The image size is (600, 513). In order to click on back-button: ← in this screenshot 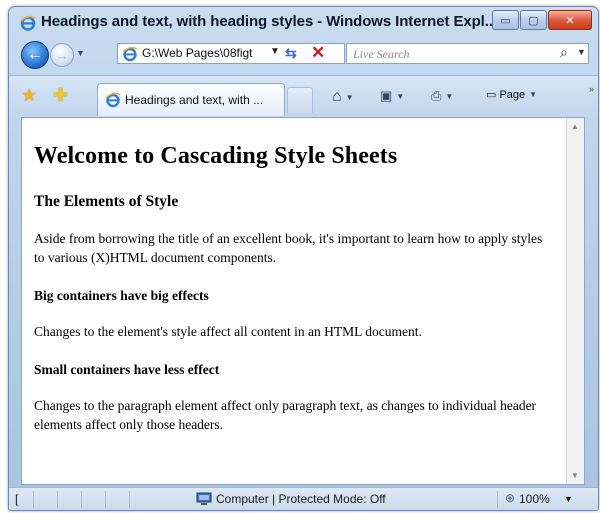, I will do `click(35, 55)`.